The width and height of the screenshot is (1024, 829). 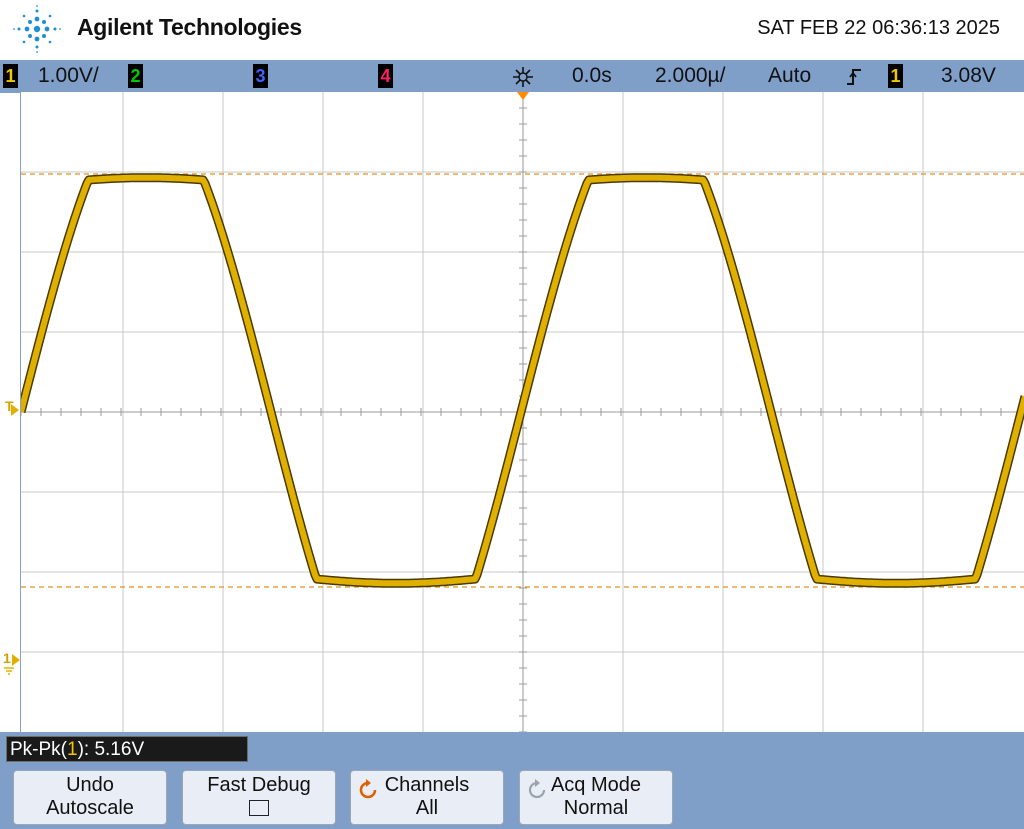 I want to click on trigger-arrow-icon, so click(x=15, y=410).